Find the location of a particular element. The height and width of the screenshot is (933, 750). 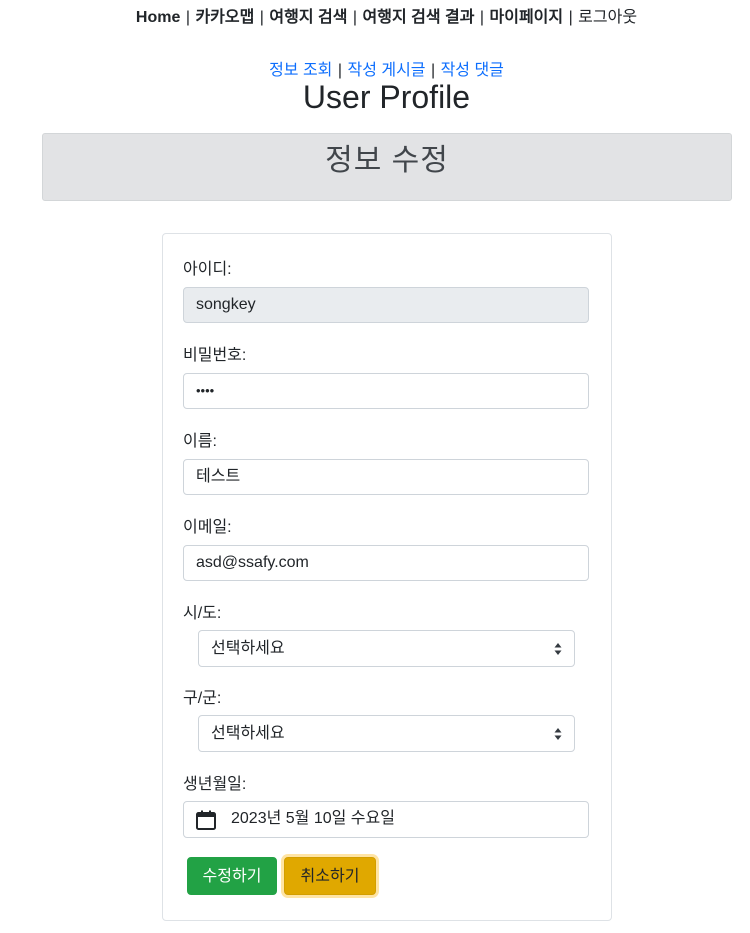

profile-sub-navigation: 정보 조회 | 작성 게시글 | 작성 댓글 is located at coordinates (375, 68).